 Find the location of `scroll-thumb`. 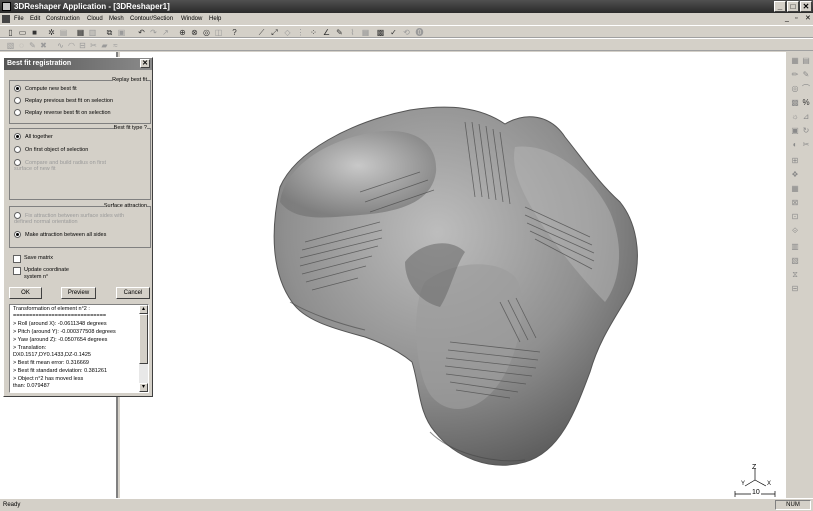

scroll-thumb is located at coordinates (143, 339).